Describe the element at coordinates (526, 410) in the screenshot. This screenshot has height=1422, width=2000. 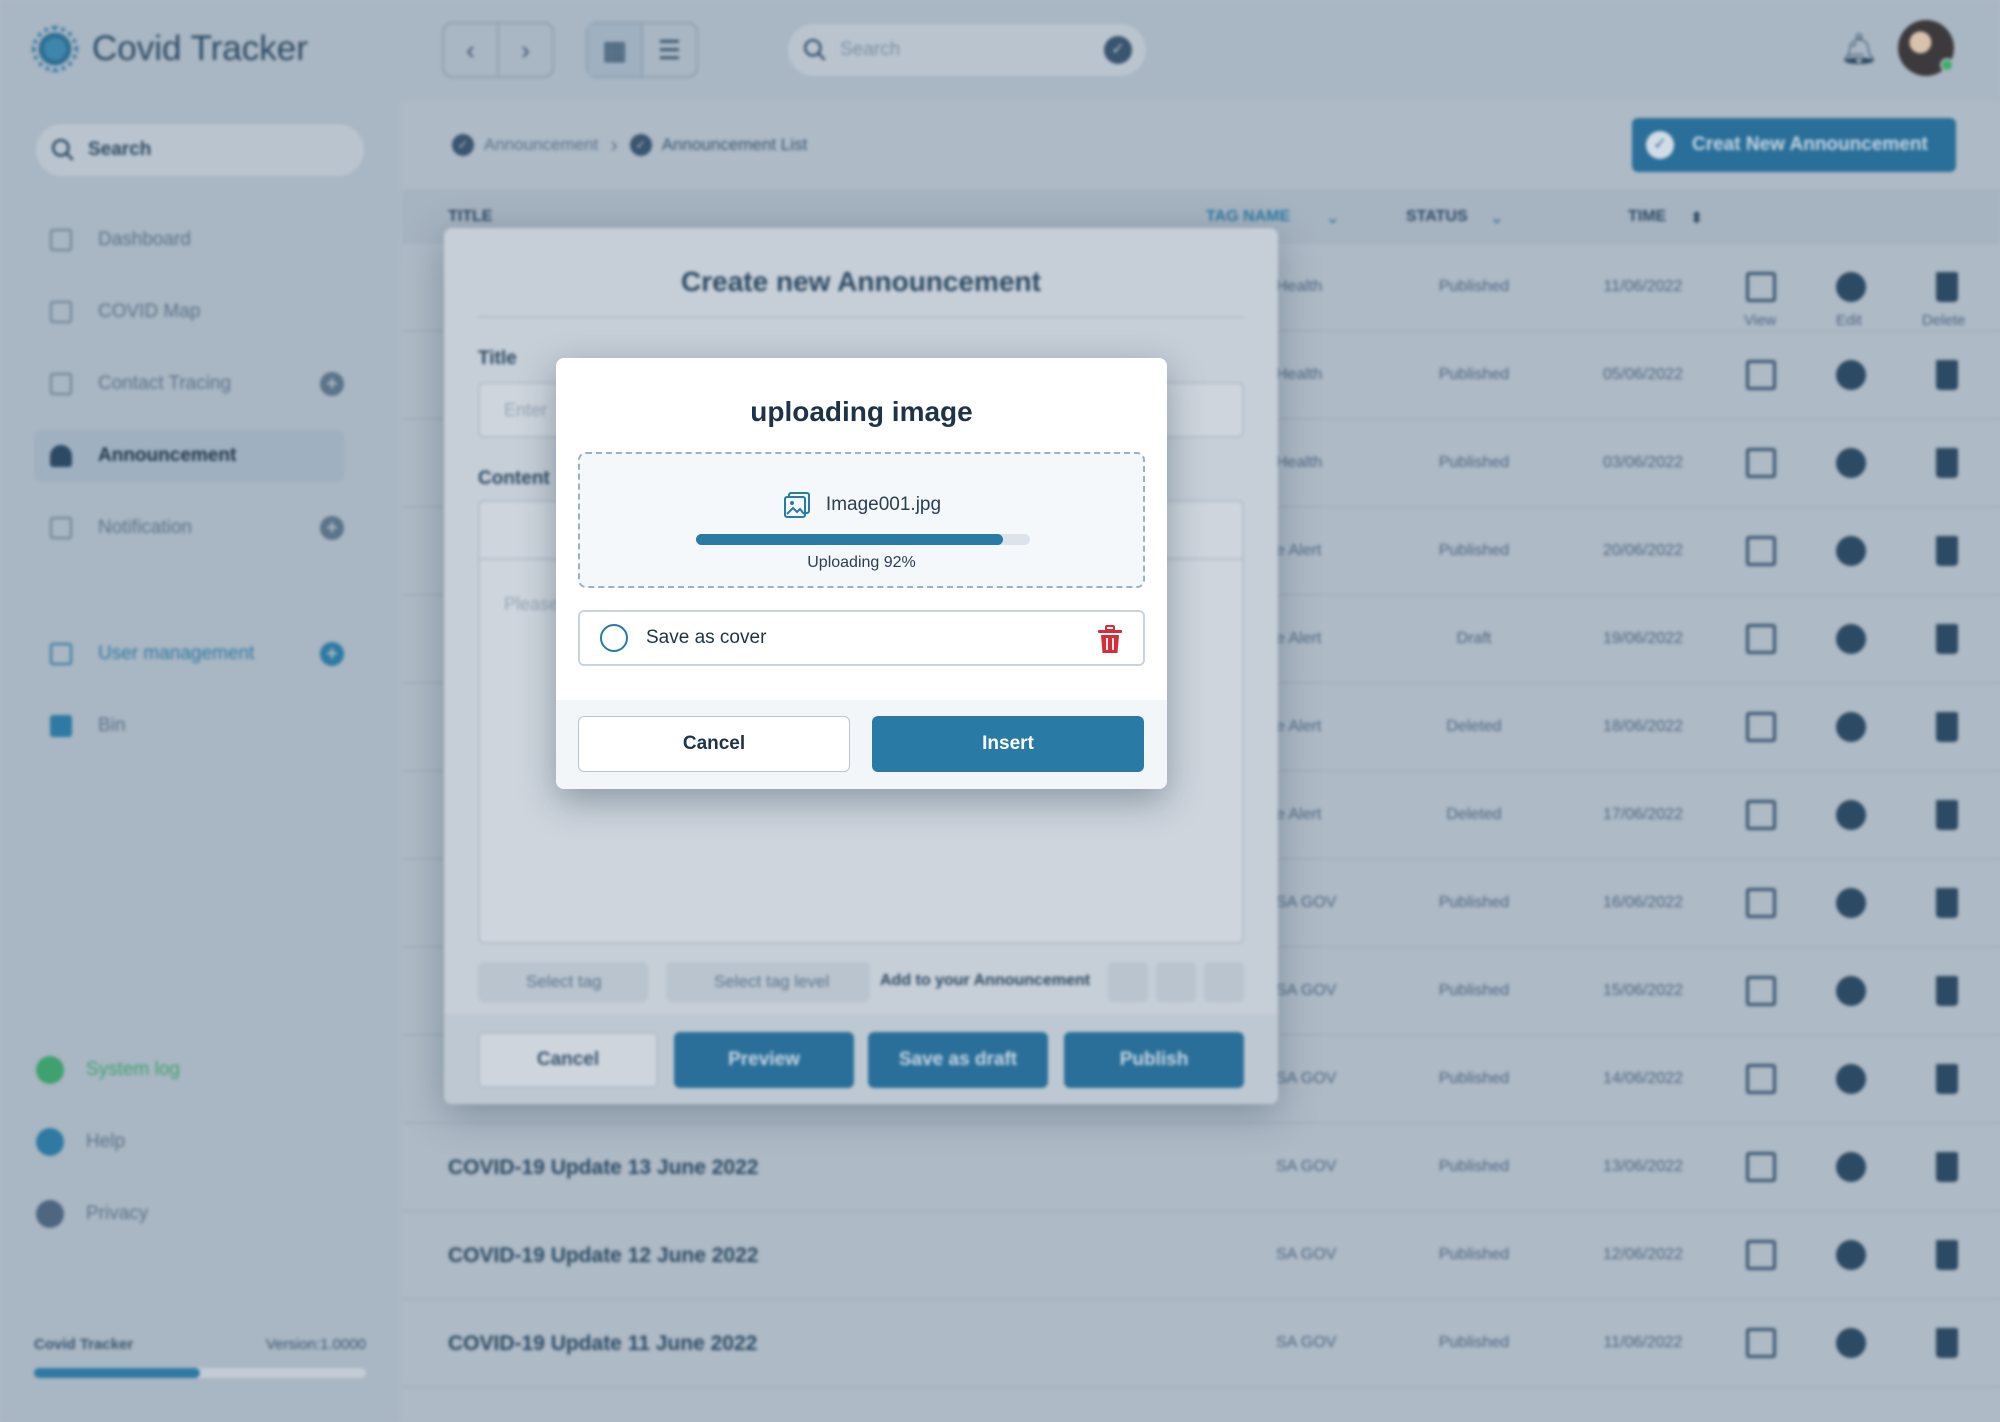
I see `title-placeholder: Enter` at that location.